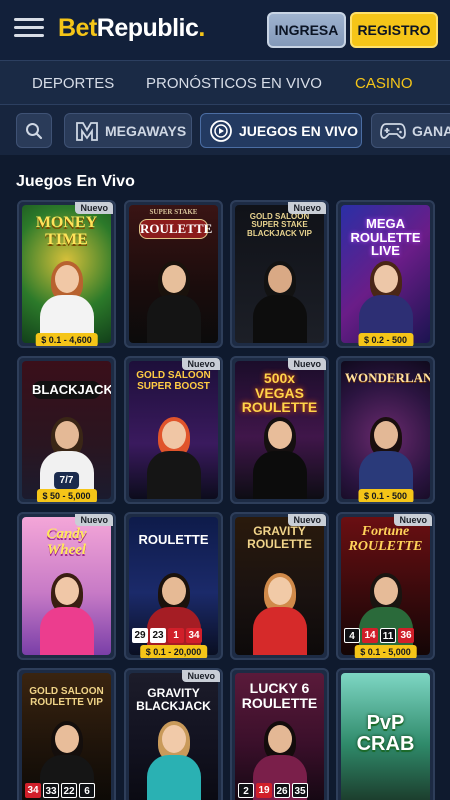 Image resolution: width=450 pixels, height=800 pixels. What do you see at coordinates (60, 790) in the screenshot?
I see `recent-numbers: 34 33 22 6` at bounding box center [60, 790].